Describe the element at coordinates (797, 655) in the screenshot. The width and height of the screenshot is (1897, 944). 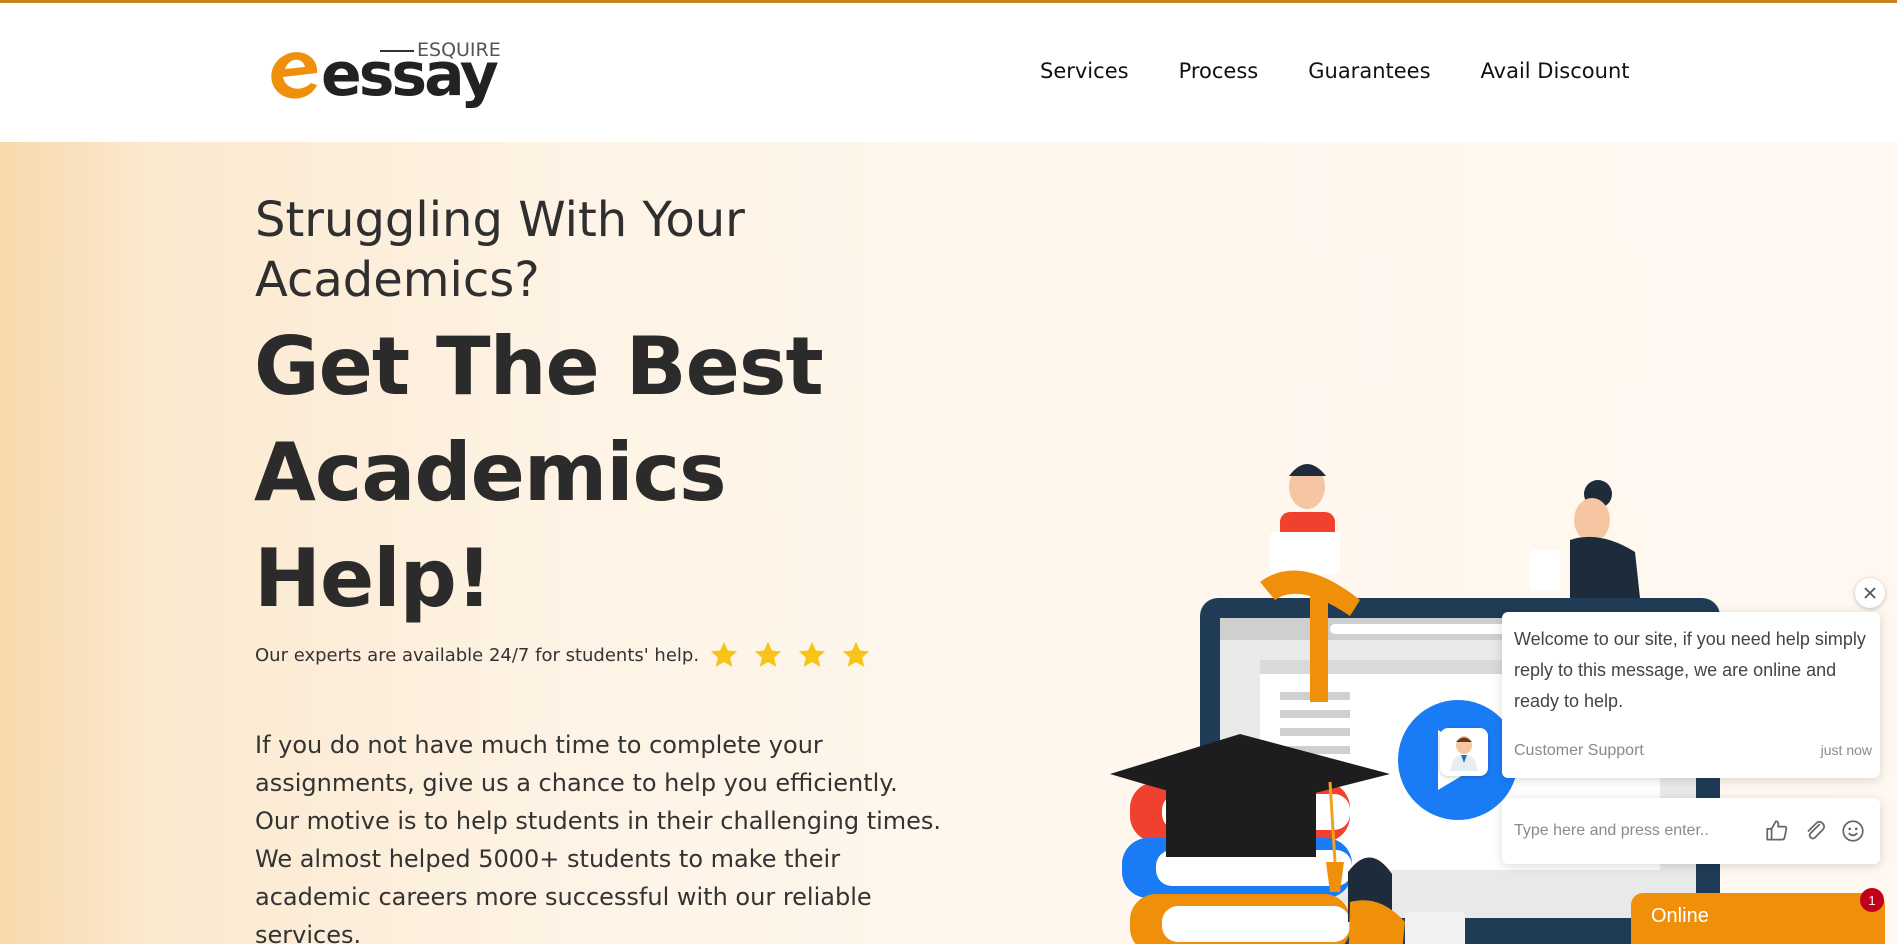
I see `rating-stars` at that location.